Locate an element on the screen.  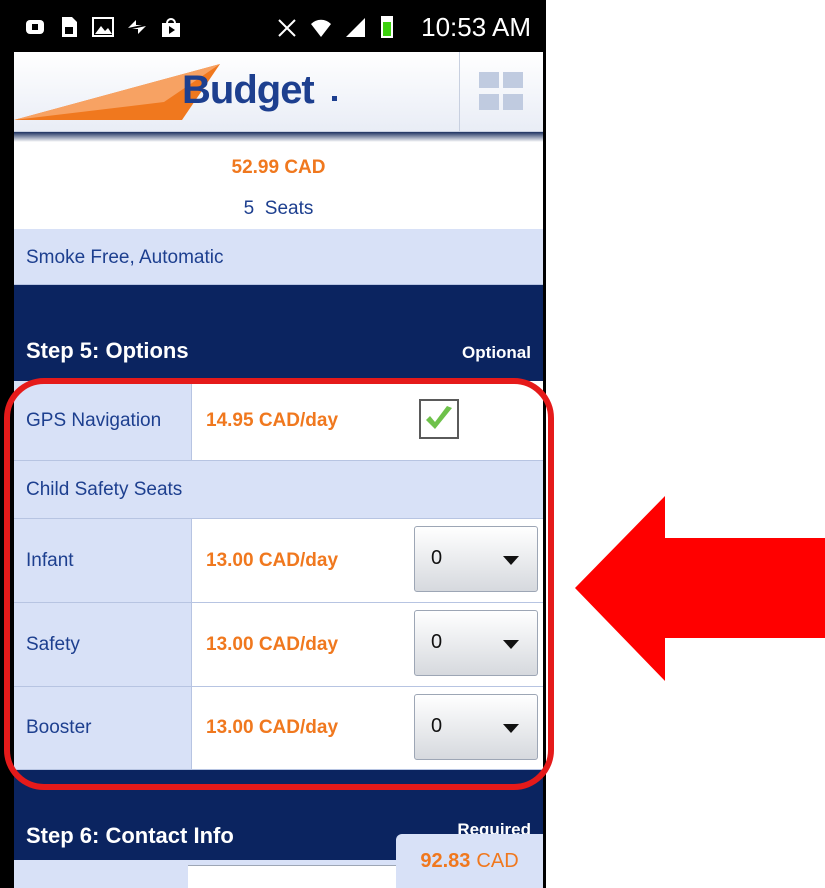
step6-title: Step 6: Contact Info is located at coordinates (130, 835).